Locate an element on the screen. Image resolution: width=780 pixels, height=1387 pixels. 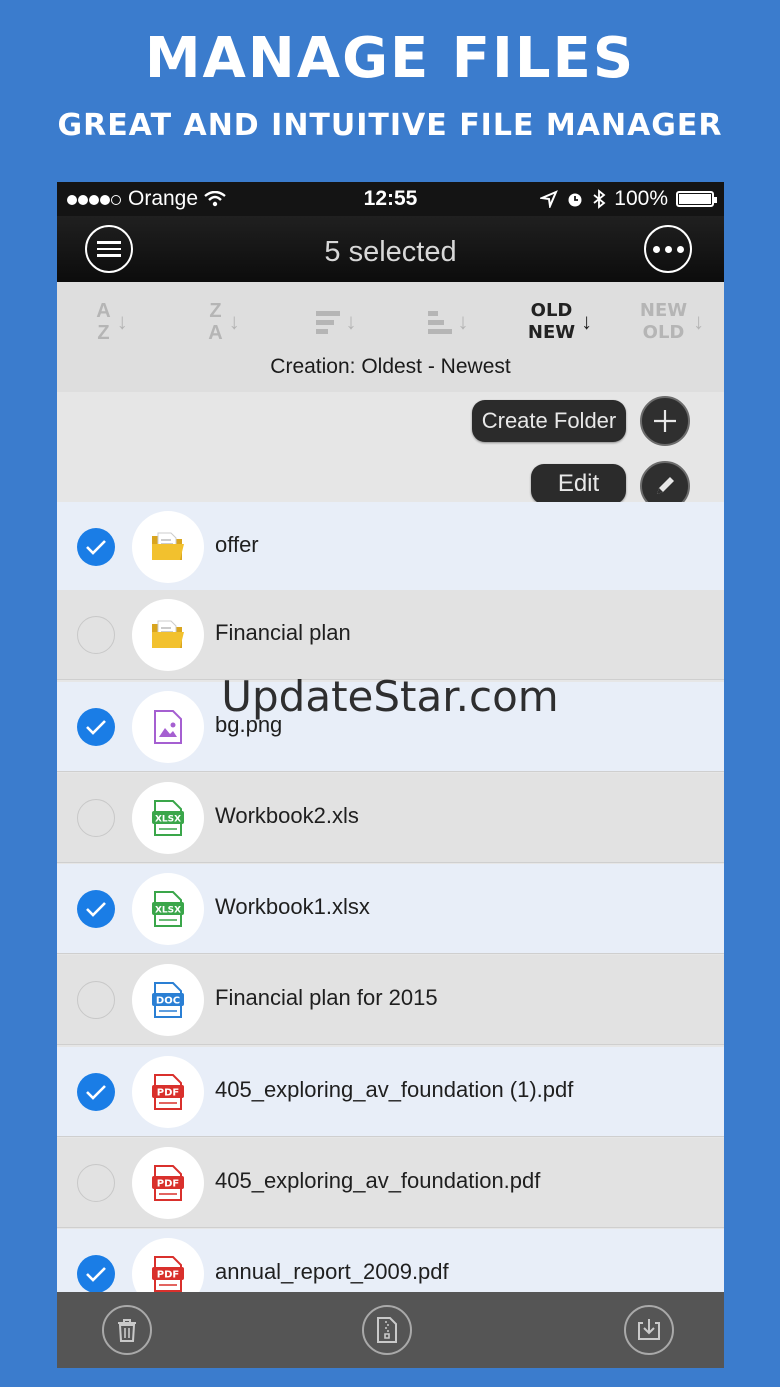
file-row: XLSX Workbook1.xlsx is located at coordinates (390, 909).